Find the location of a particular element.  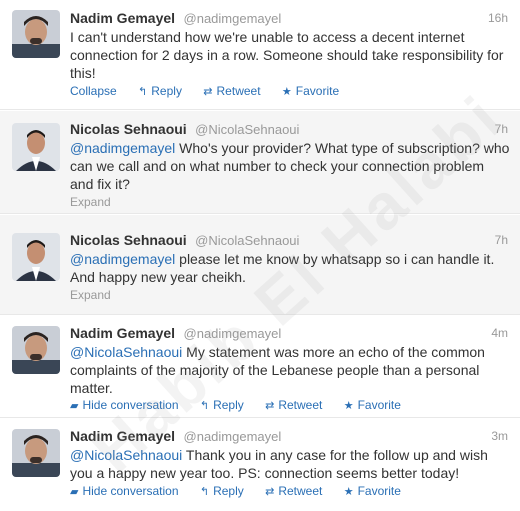

tweet-actions: Collapse ↰ Reply ⇄ Retweet ★ Favorite is located at coordinates (213, 91).